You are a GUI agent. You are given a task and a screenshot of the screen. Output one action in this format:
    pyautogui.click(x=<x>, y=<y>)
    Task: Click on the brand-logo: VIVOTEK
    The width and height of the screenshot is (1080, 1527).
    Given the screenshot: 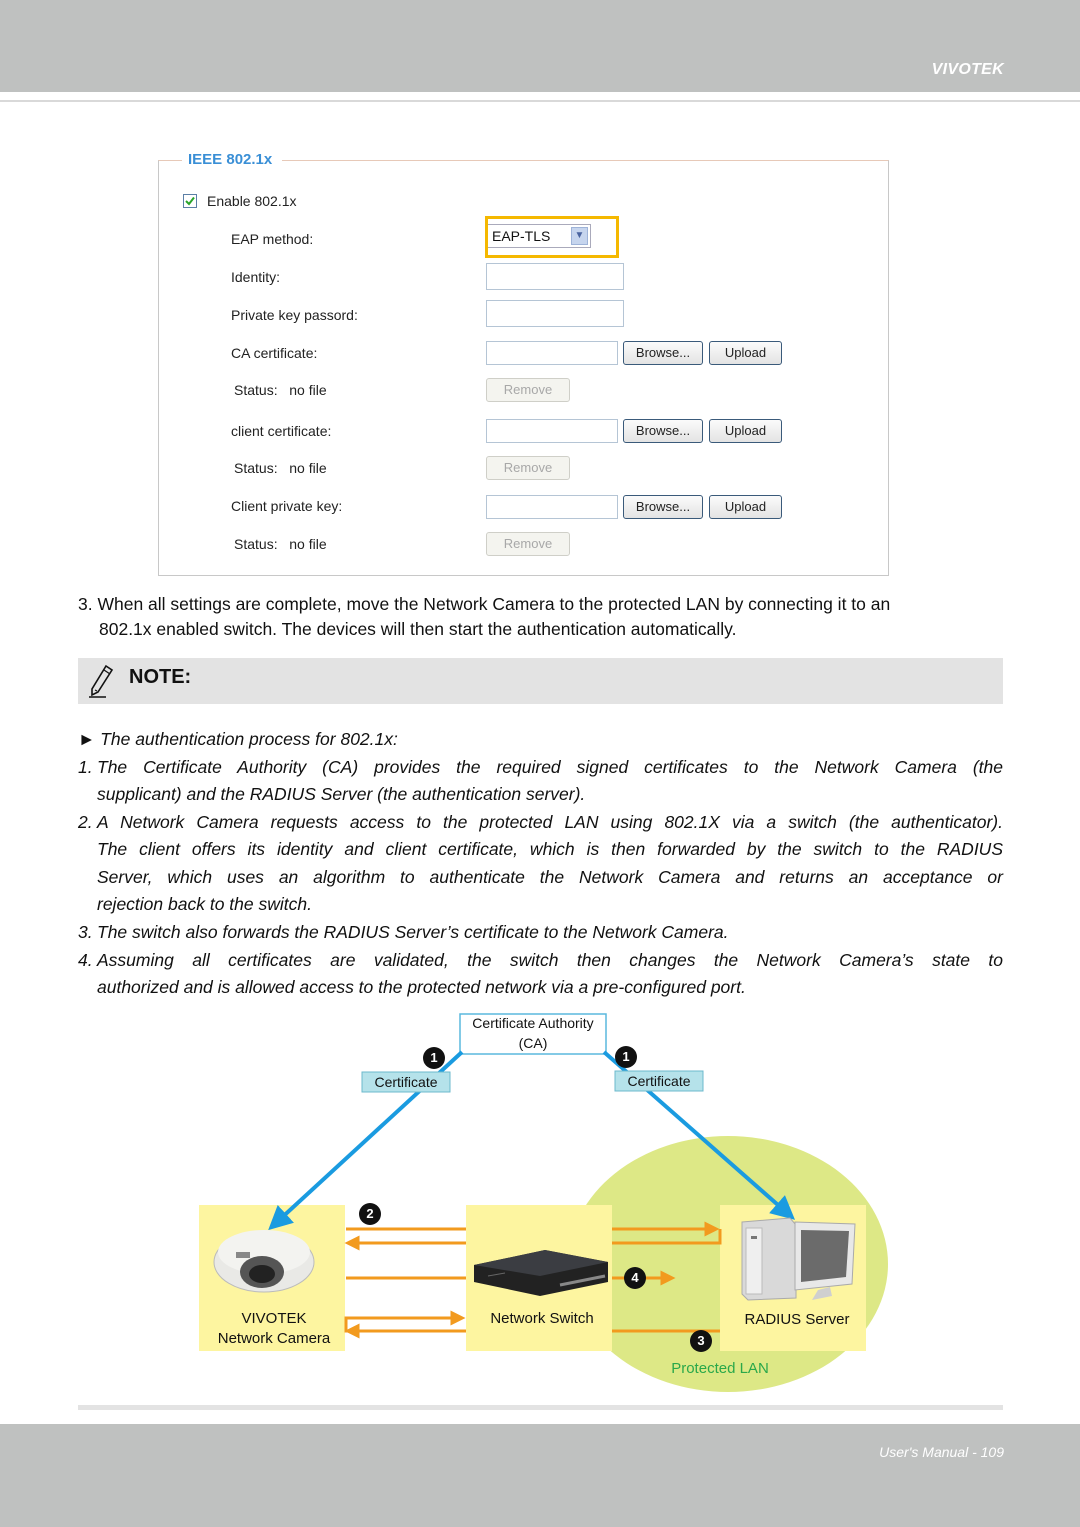 What is the action you would take?
    pyautogui.click(x=967, y=69)
    